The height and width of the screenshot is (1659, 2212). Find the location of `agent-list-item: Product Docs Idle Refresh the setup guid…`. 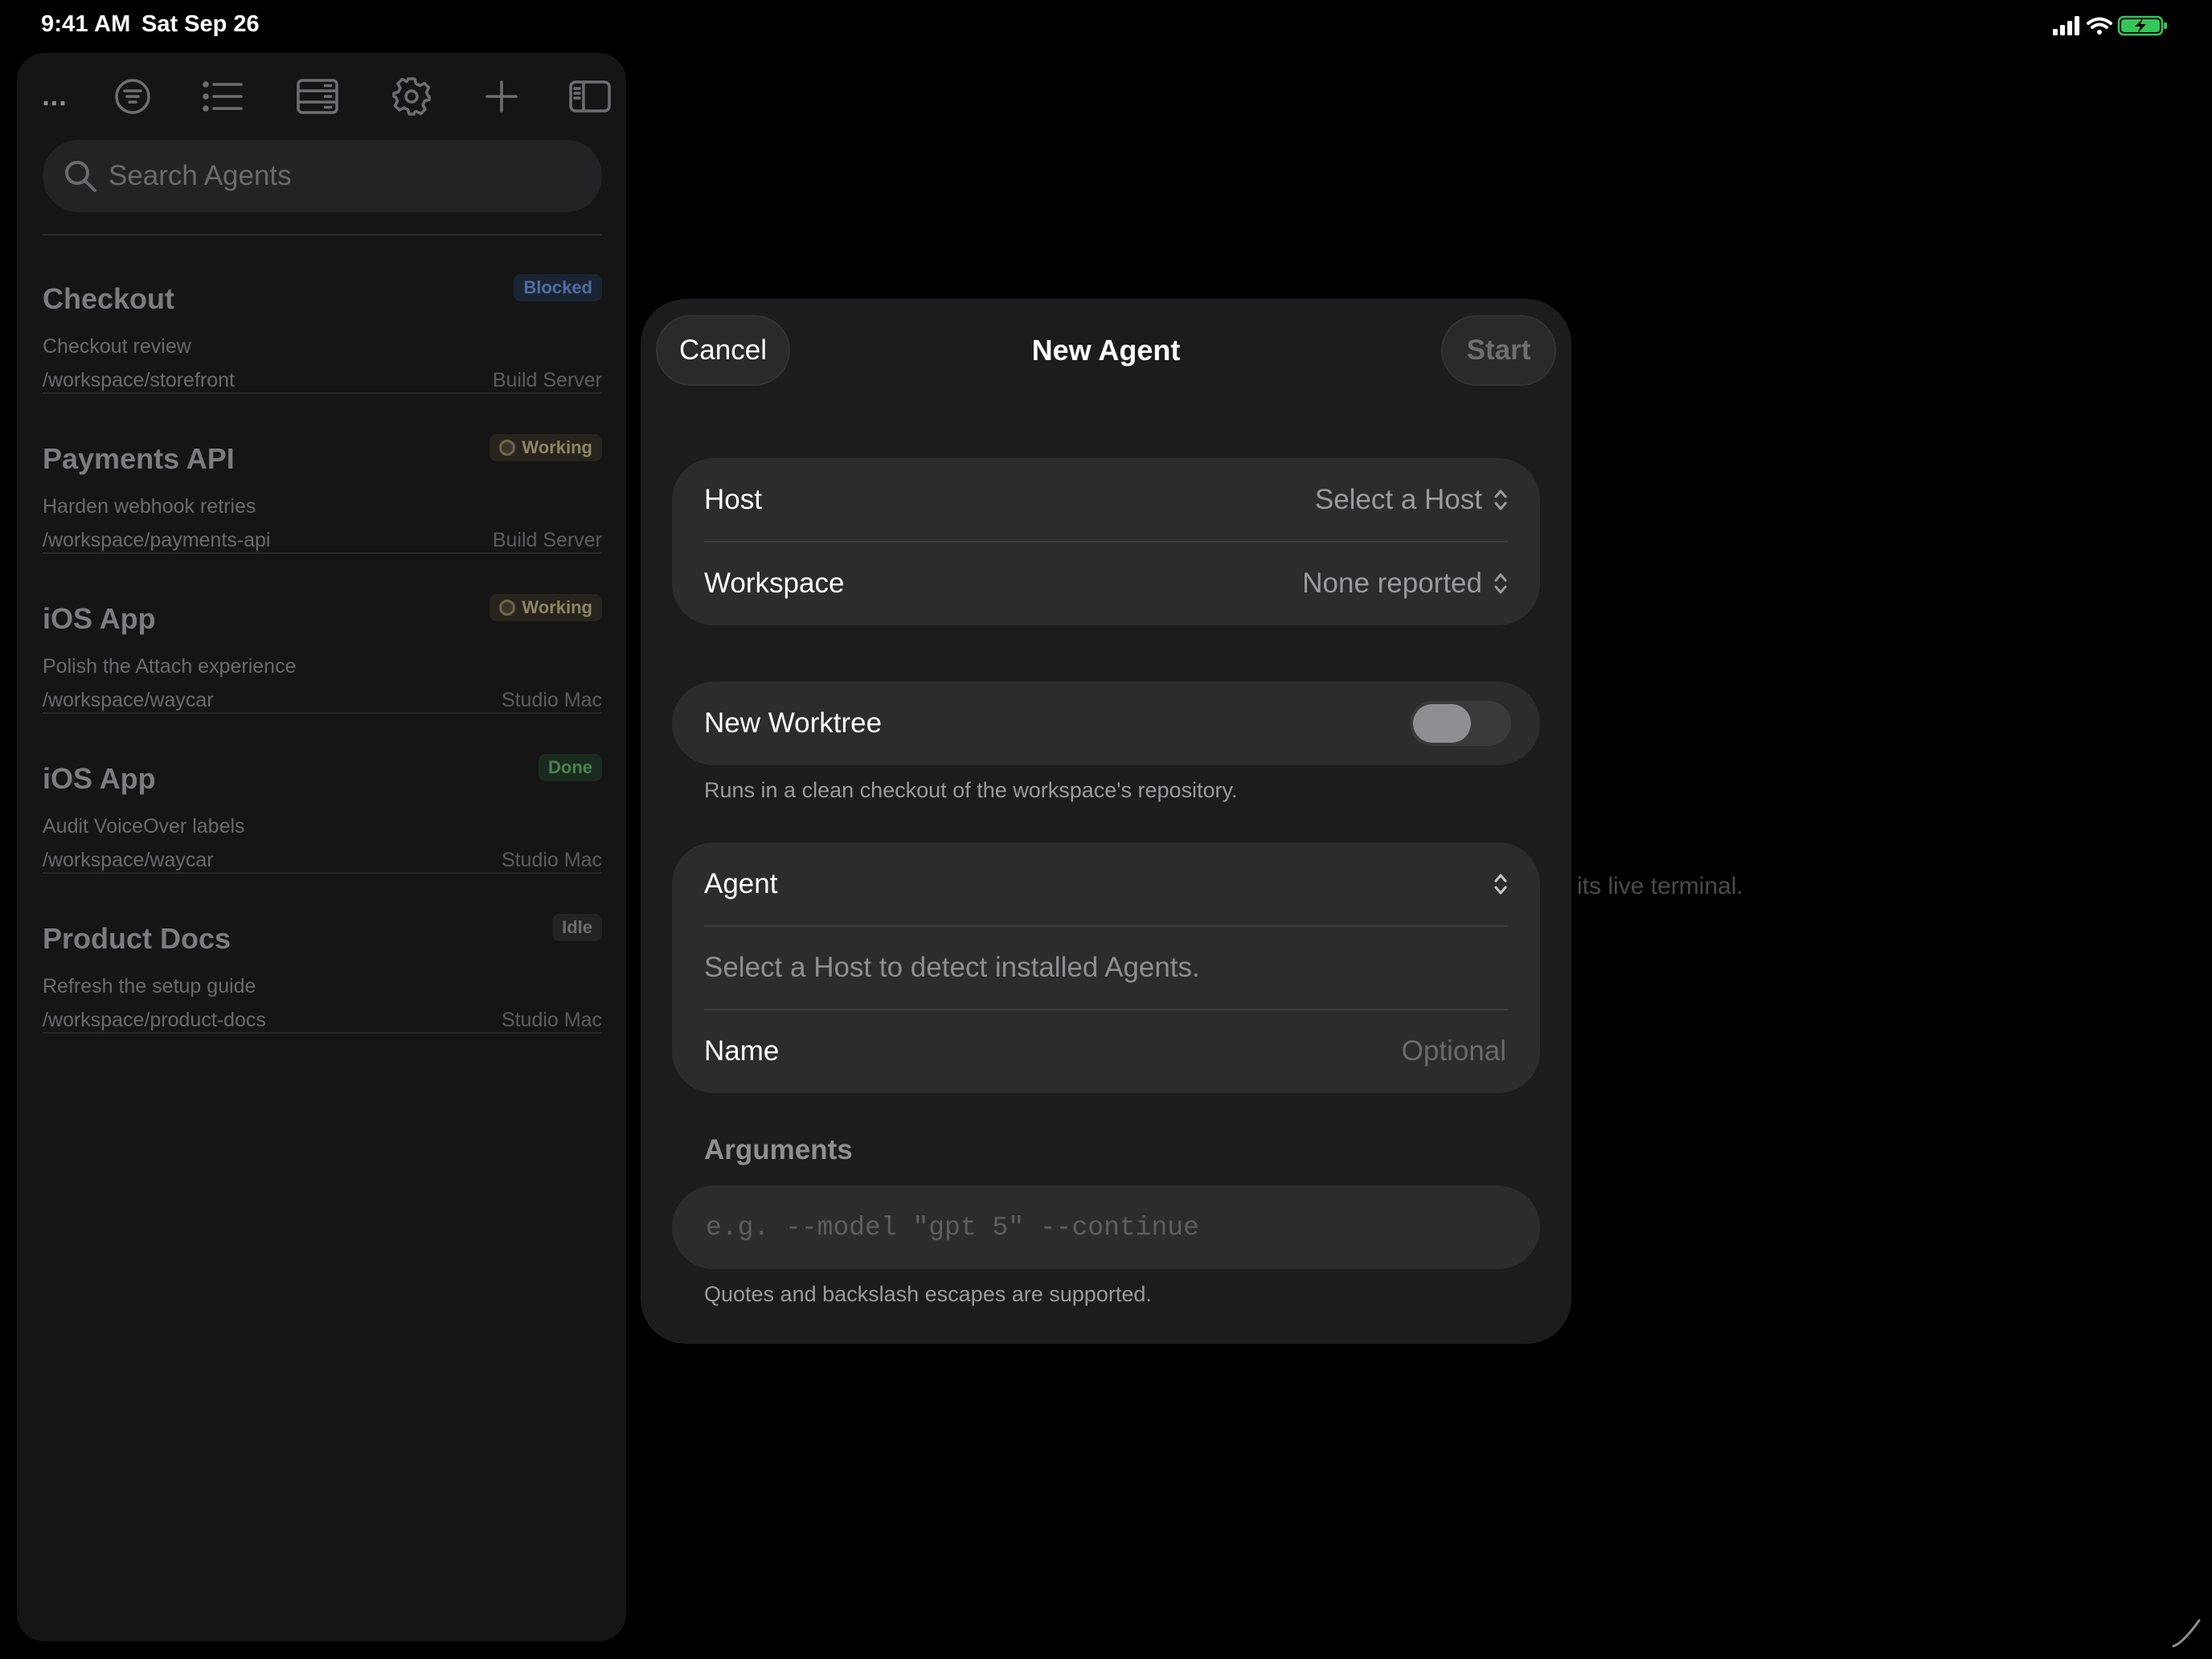

agent-list-item: Product Docs Idle Refresh the setup guid… is located at coordinates (322, 954).